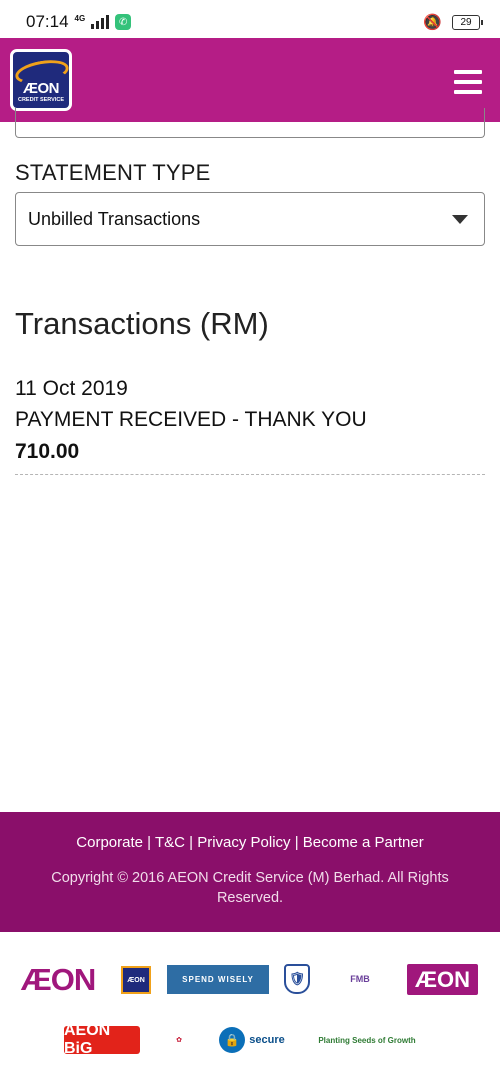 This screenshot has width=500, height=1083. I want to click on battery-icon: 29, so click(467, 22).